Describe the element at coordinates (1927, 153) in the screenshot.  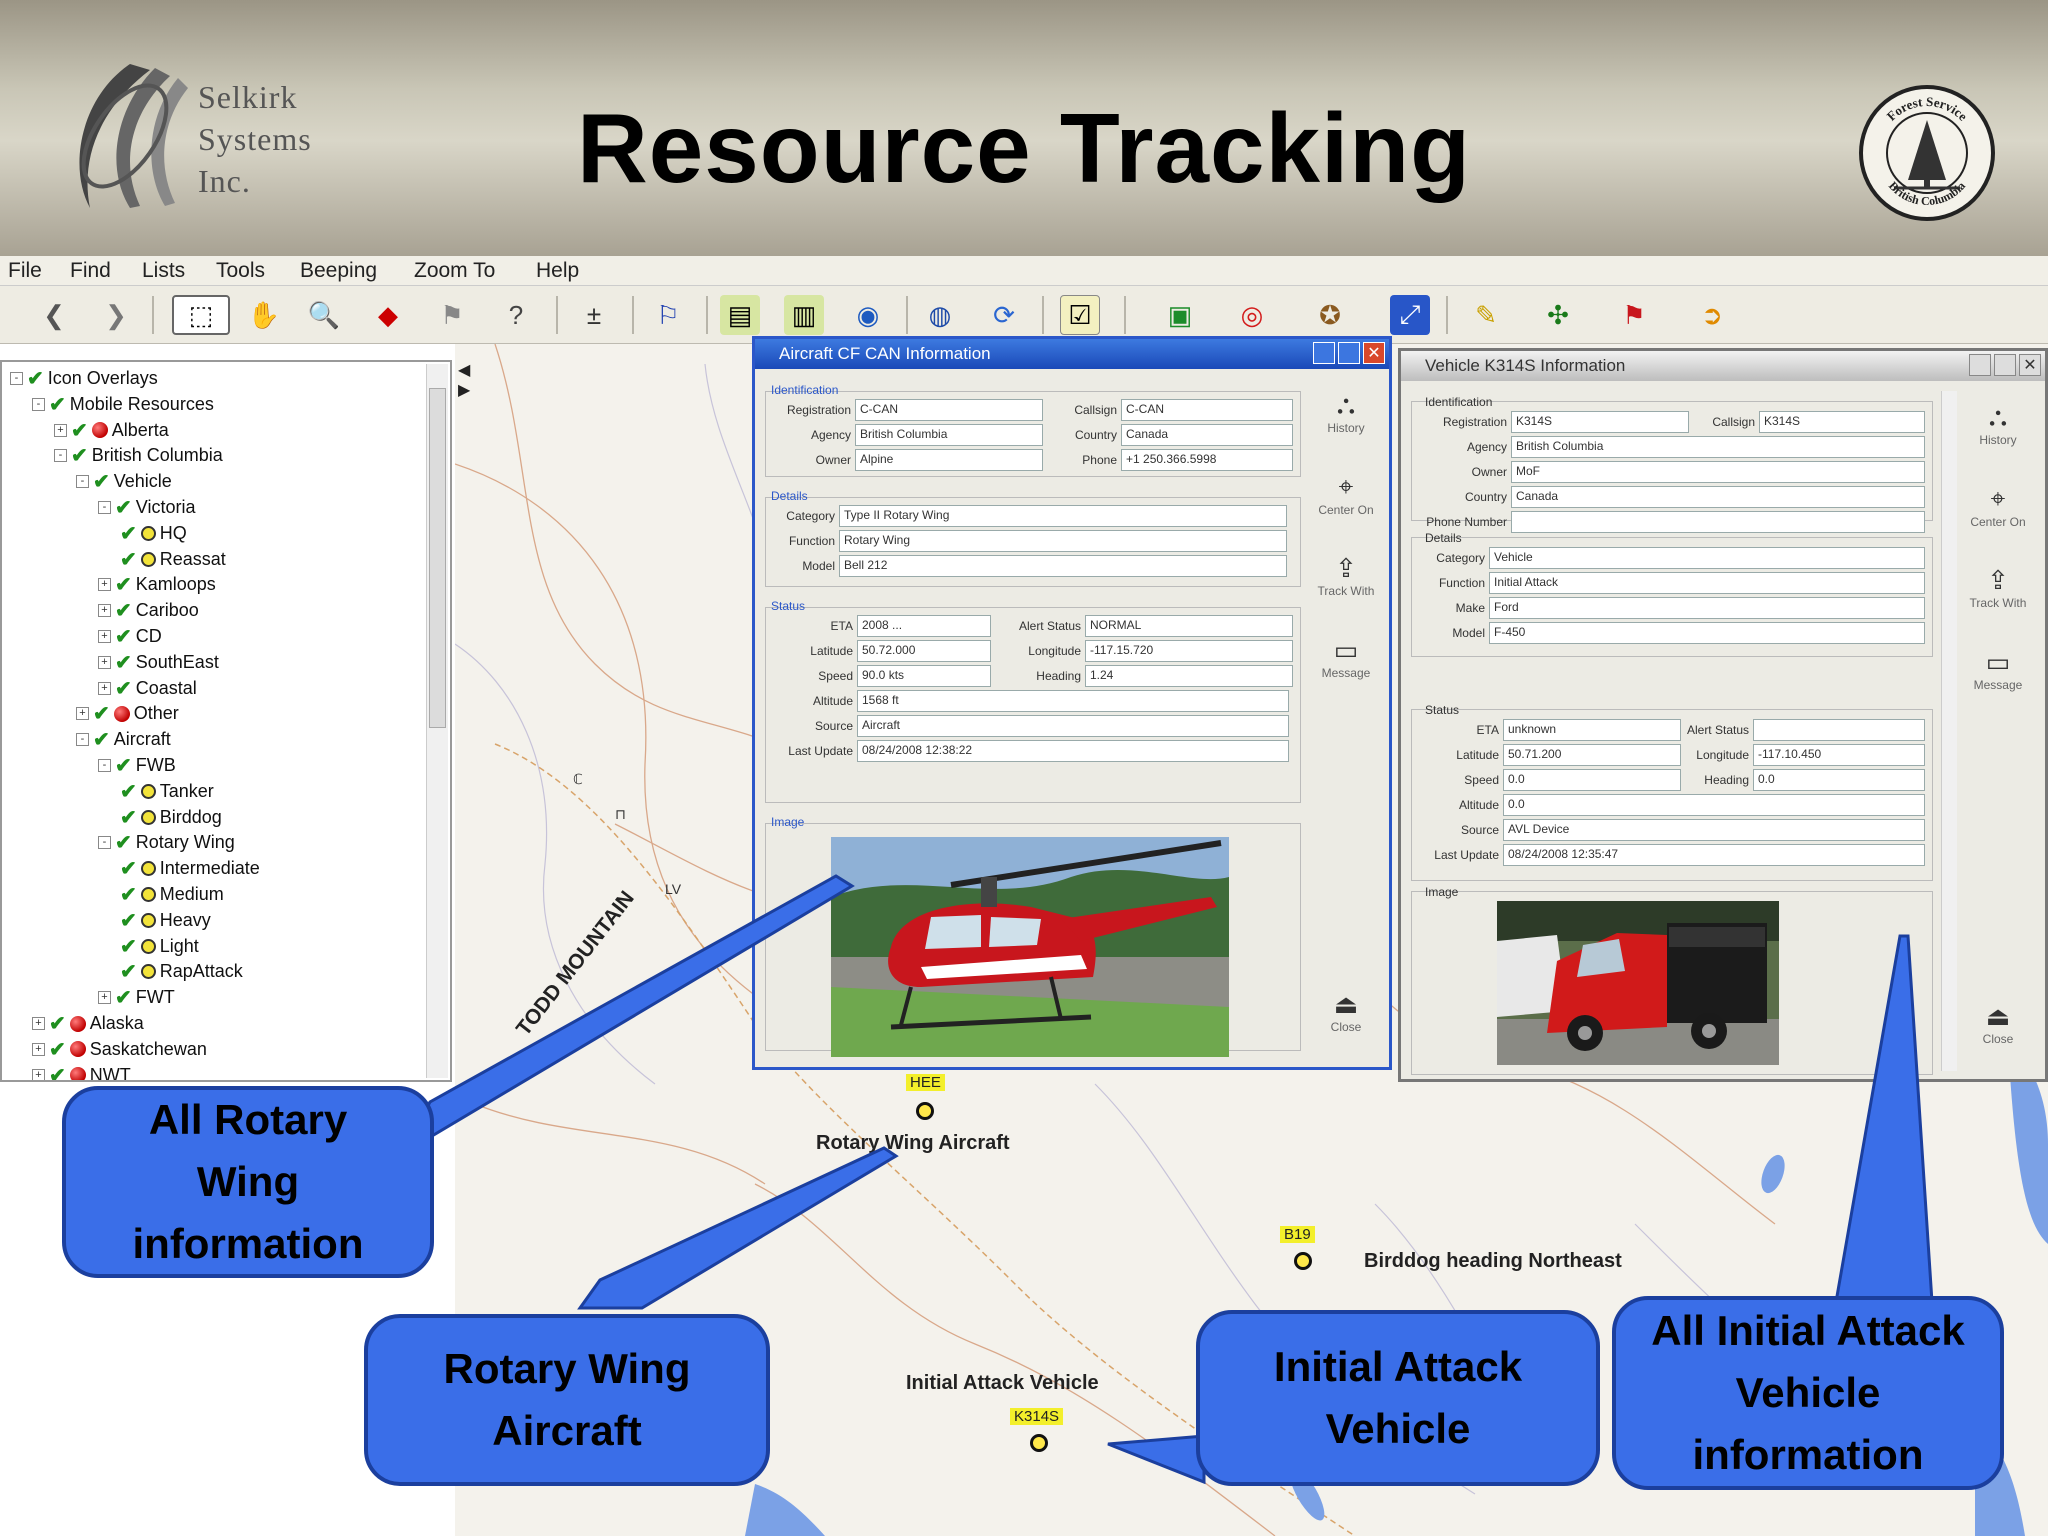
I see `forest-service-seal: Forest Service British Columbia` at that location.